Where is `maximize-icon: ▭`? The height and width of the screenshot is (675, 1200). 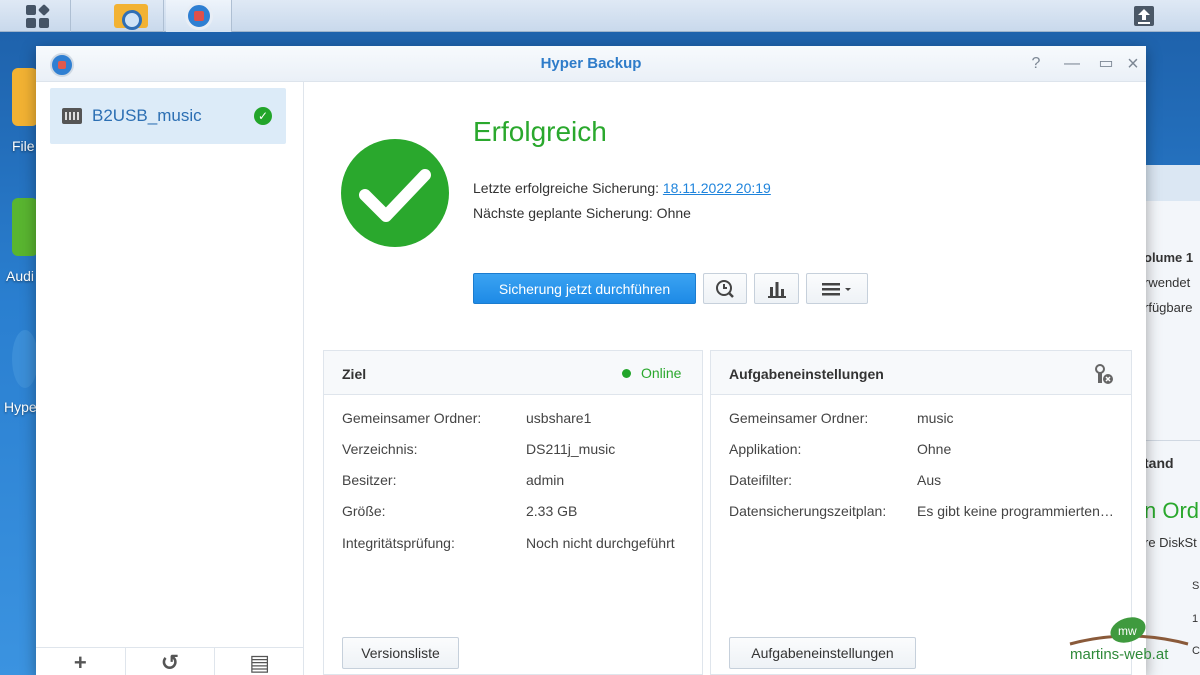 maximize-icon: ▭ is located at coordinates (1106, 64).